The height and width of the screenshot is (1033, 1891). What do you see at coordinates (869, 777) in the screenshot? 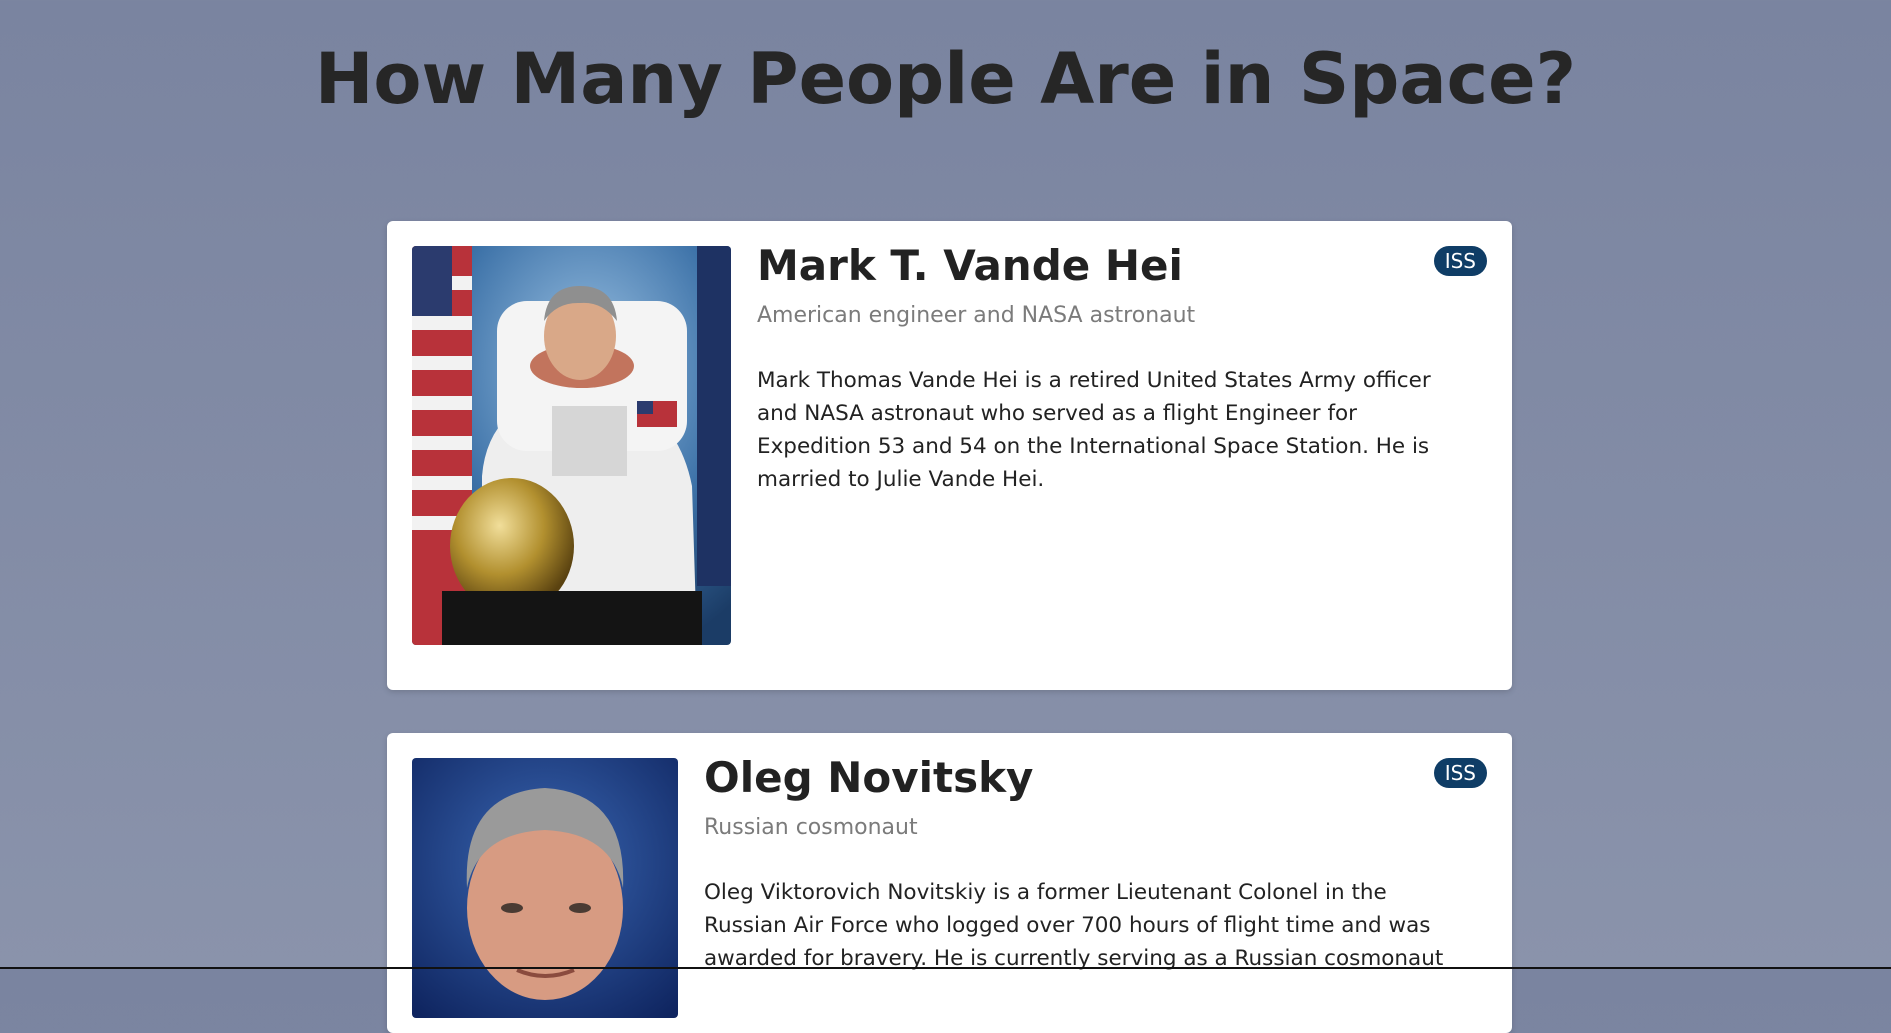
I see `astronaut-name: Oleg Novitsky` at bounding box center [869, 777].